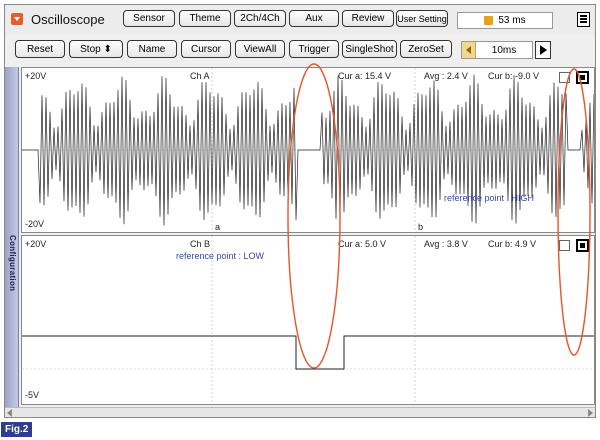  Describe the element at coordinates (32, 395) in the screenshot. I see `channel-b-bottom-label: -5V` at that location.